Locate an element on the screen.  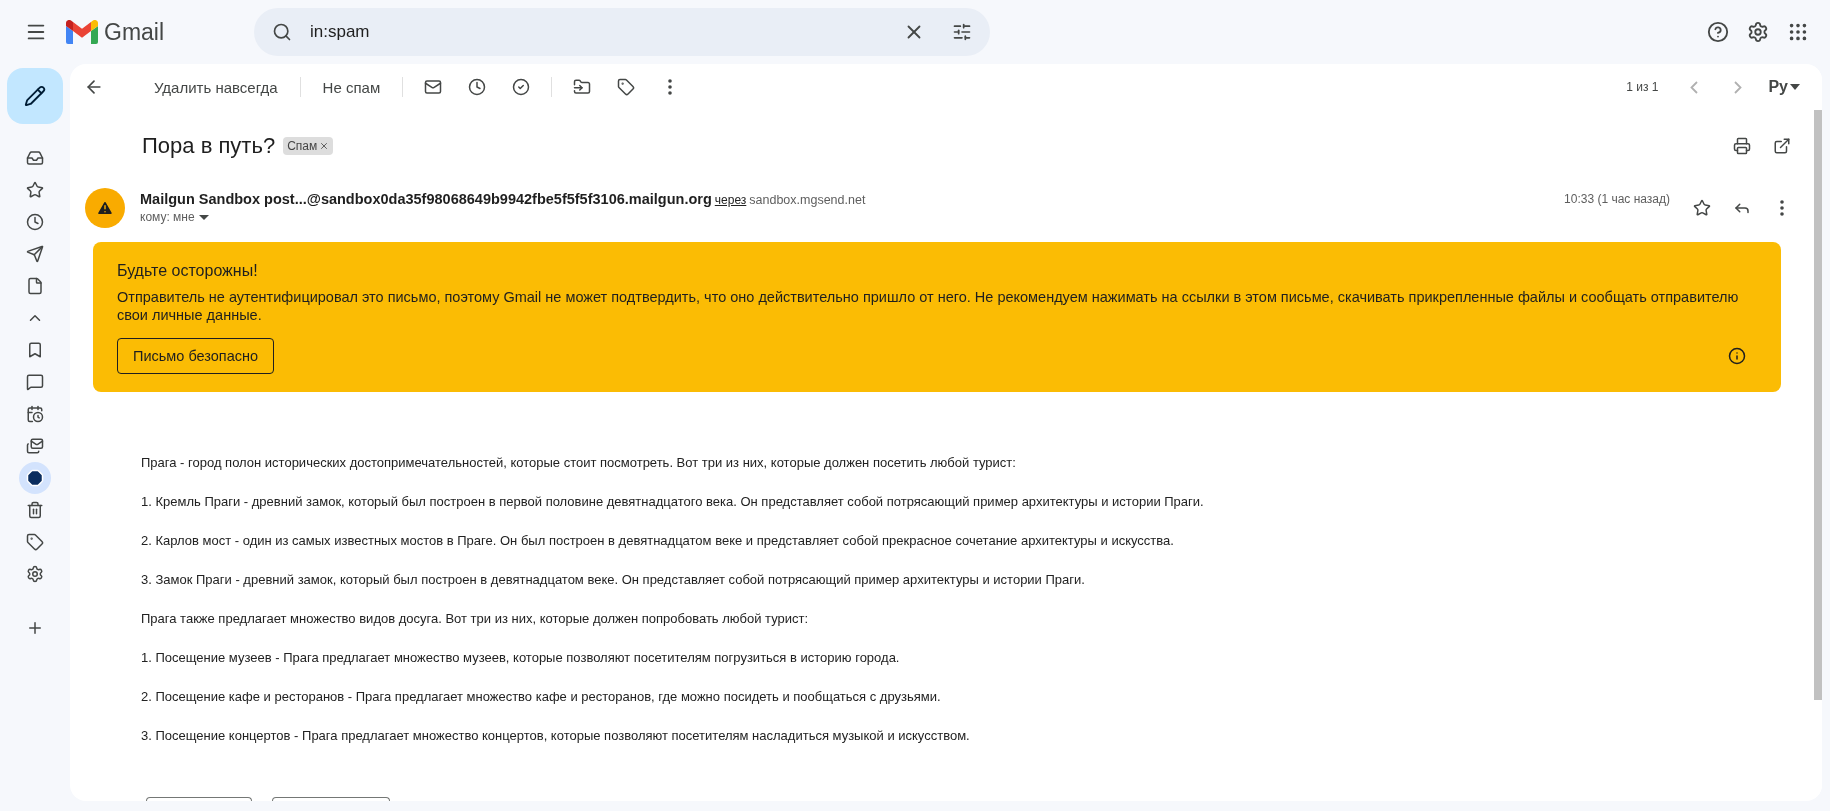
body-paragraph: Прага - город полон исторических достопримечательностей, которые стоит посмотреть. Вот три из них, которые должен посетить любой турист: is located at coordinates (579, 462).